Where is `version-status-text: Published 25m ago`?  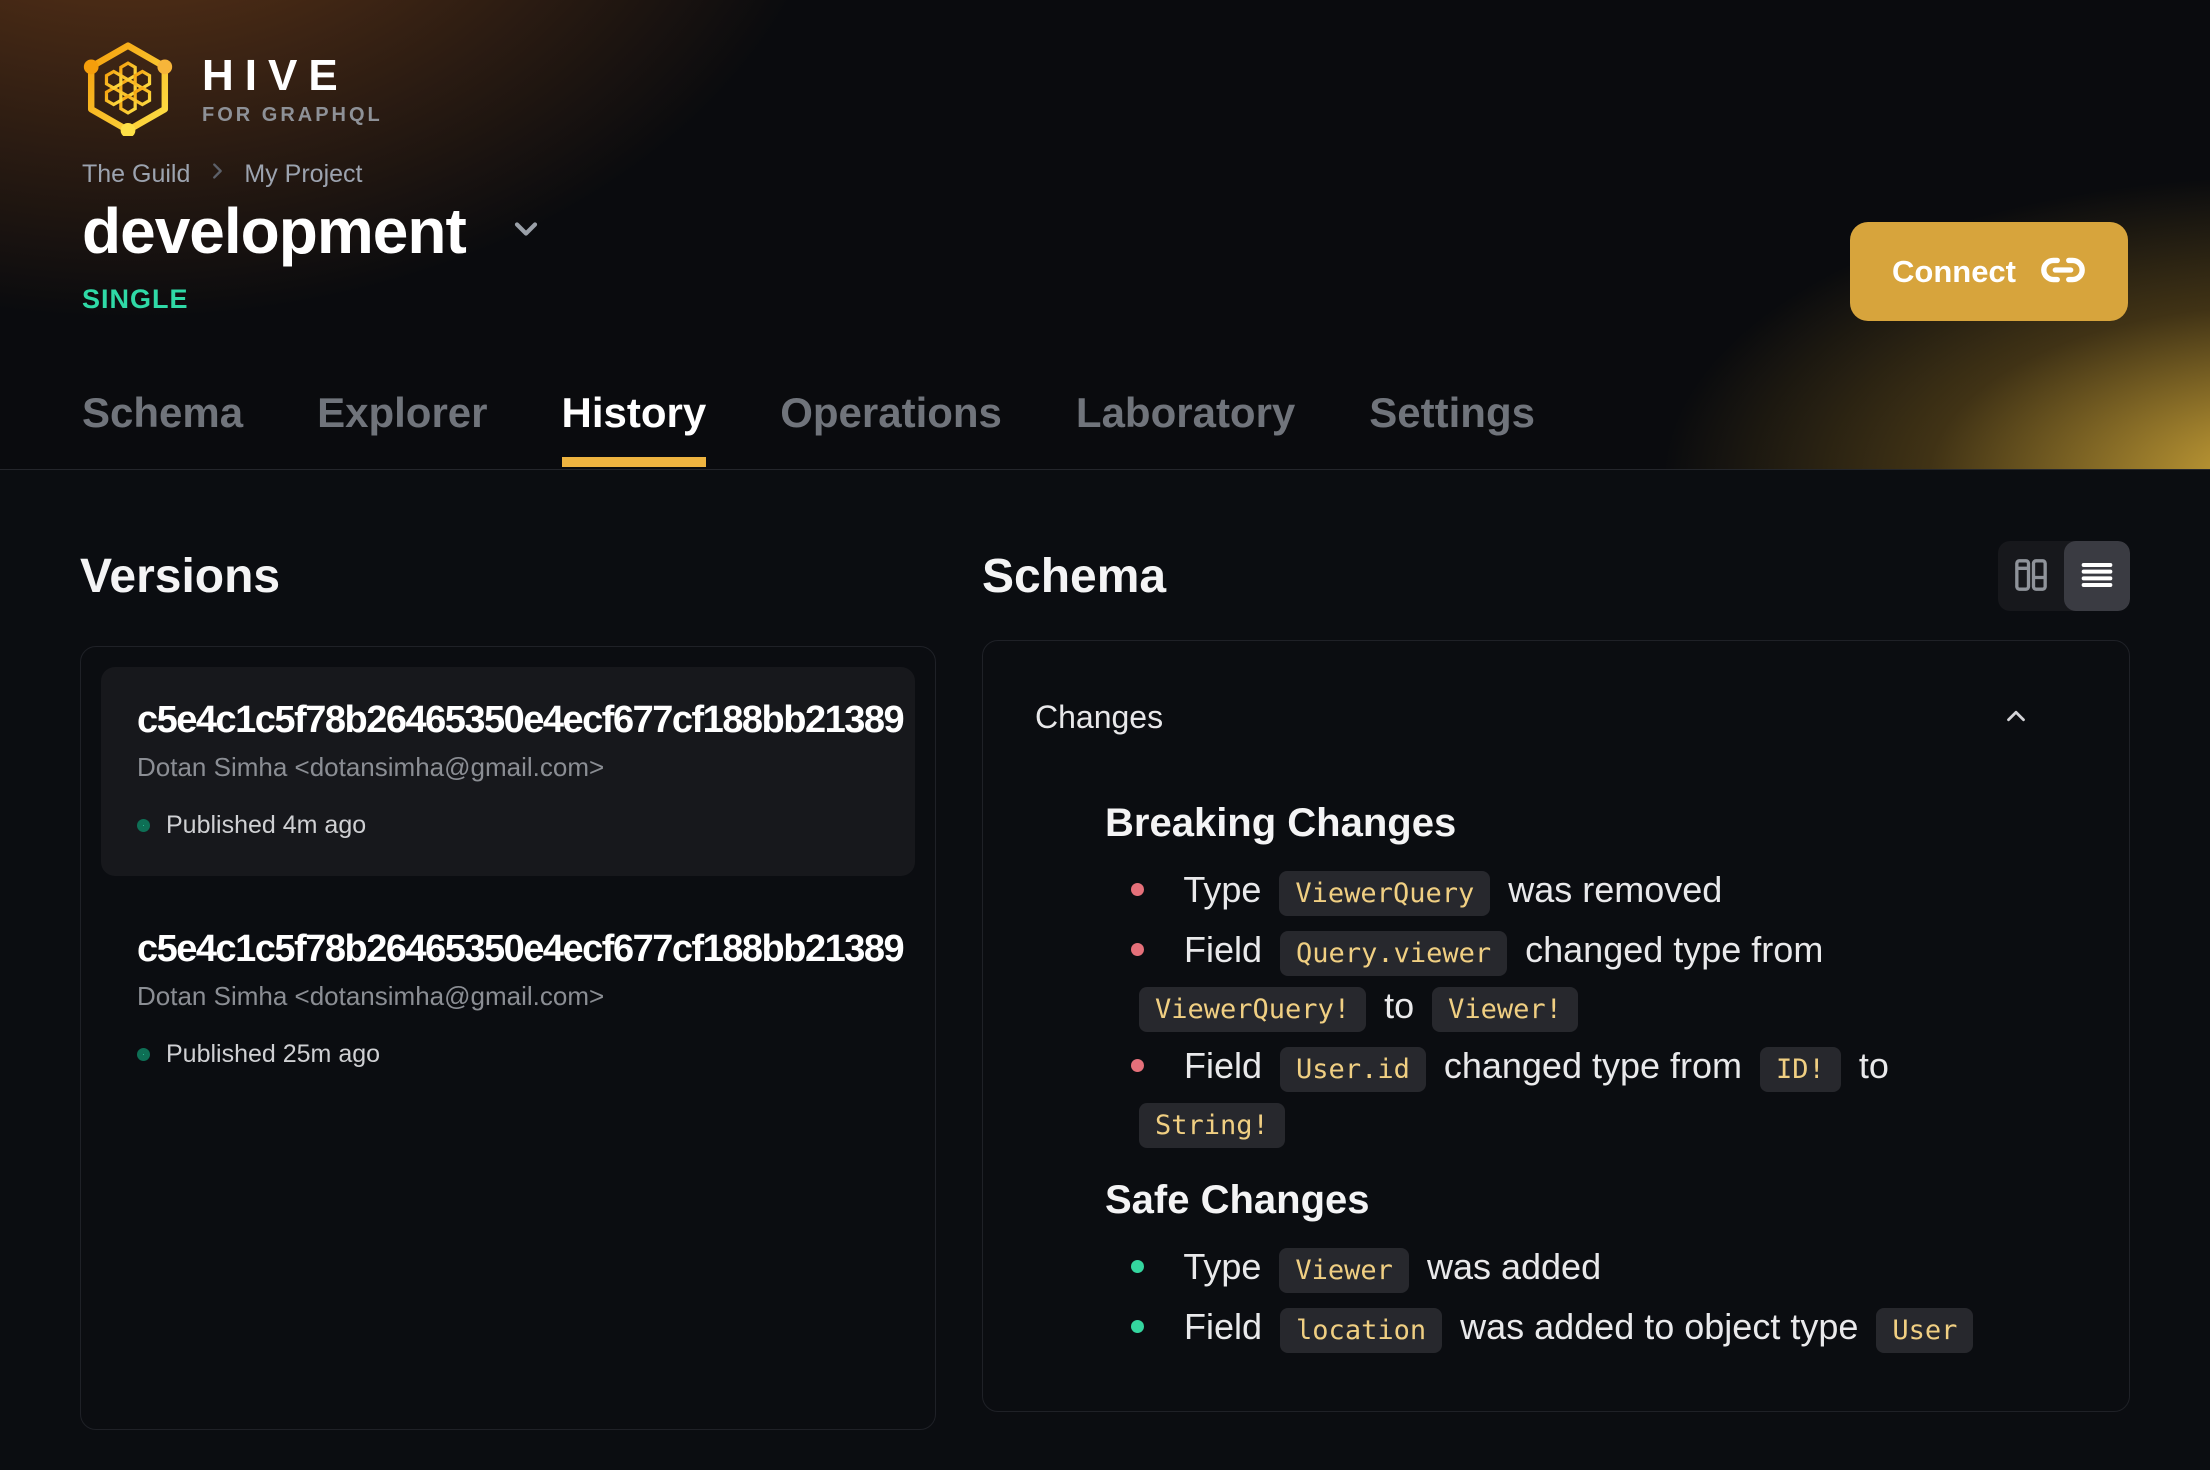 version-status-text: Published 25m ago is located at coordinates (273, 1054).